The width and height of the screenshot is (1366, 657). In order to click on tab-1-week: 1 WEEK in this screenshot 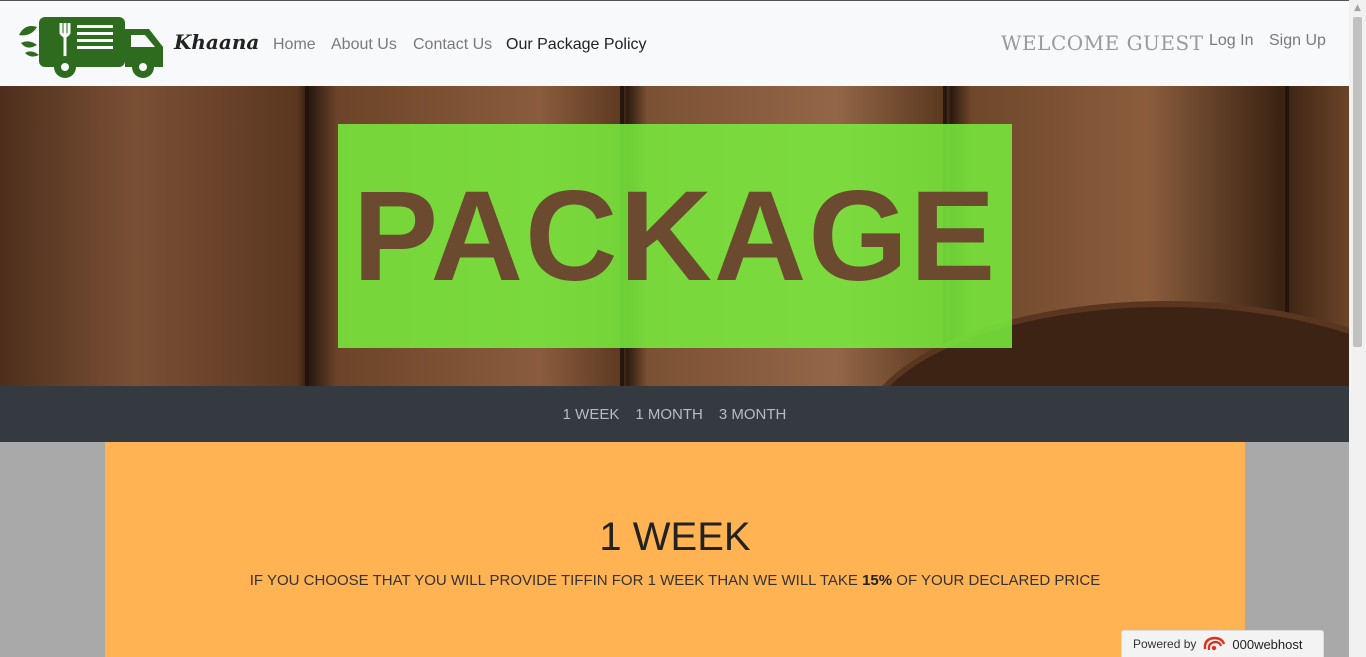, I will do `click(591, 414)`.